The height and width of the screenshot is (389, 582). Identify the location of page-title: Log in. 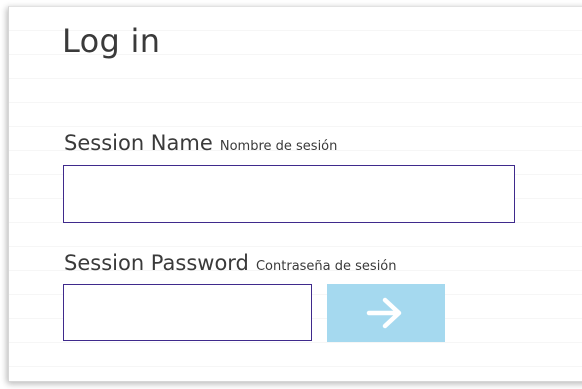
(111, 41).